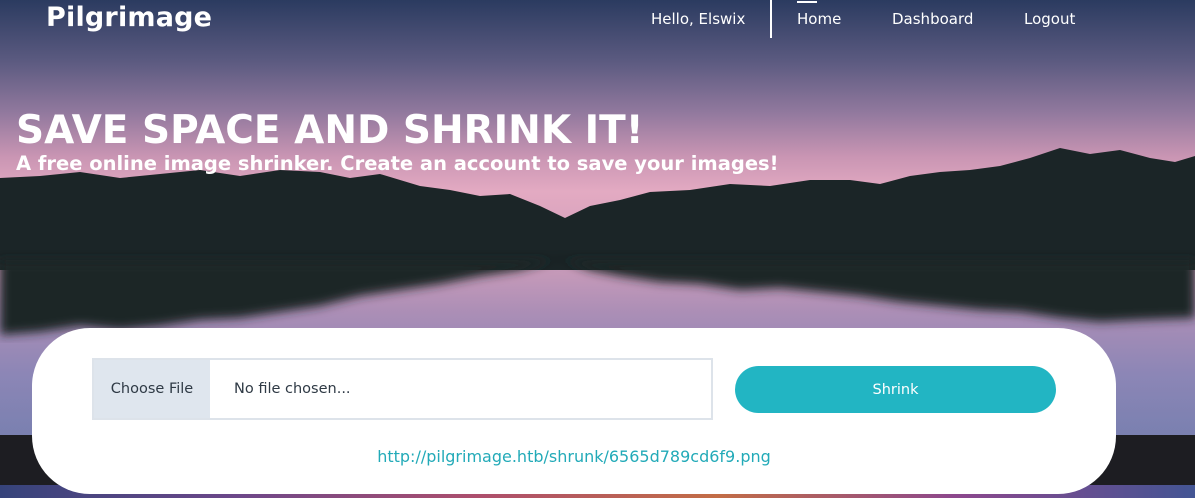 The width and height of the screenshot is (1195, 498). Describe the element at coordinates (771, 19) in the screenshot. I see `nav-divider` at that location.